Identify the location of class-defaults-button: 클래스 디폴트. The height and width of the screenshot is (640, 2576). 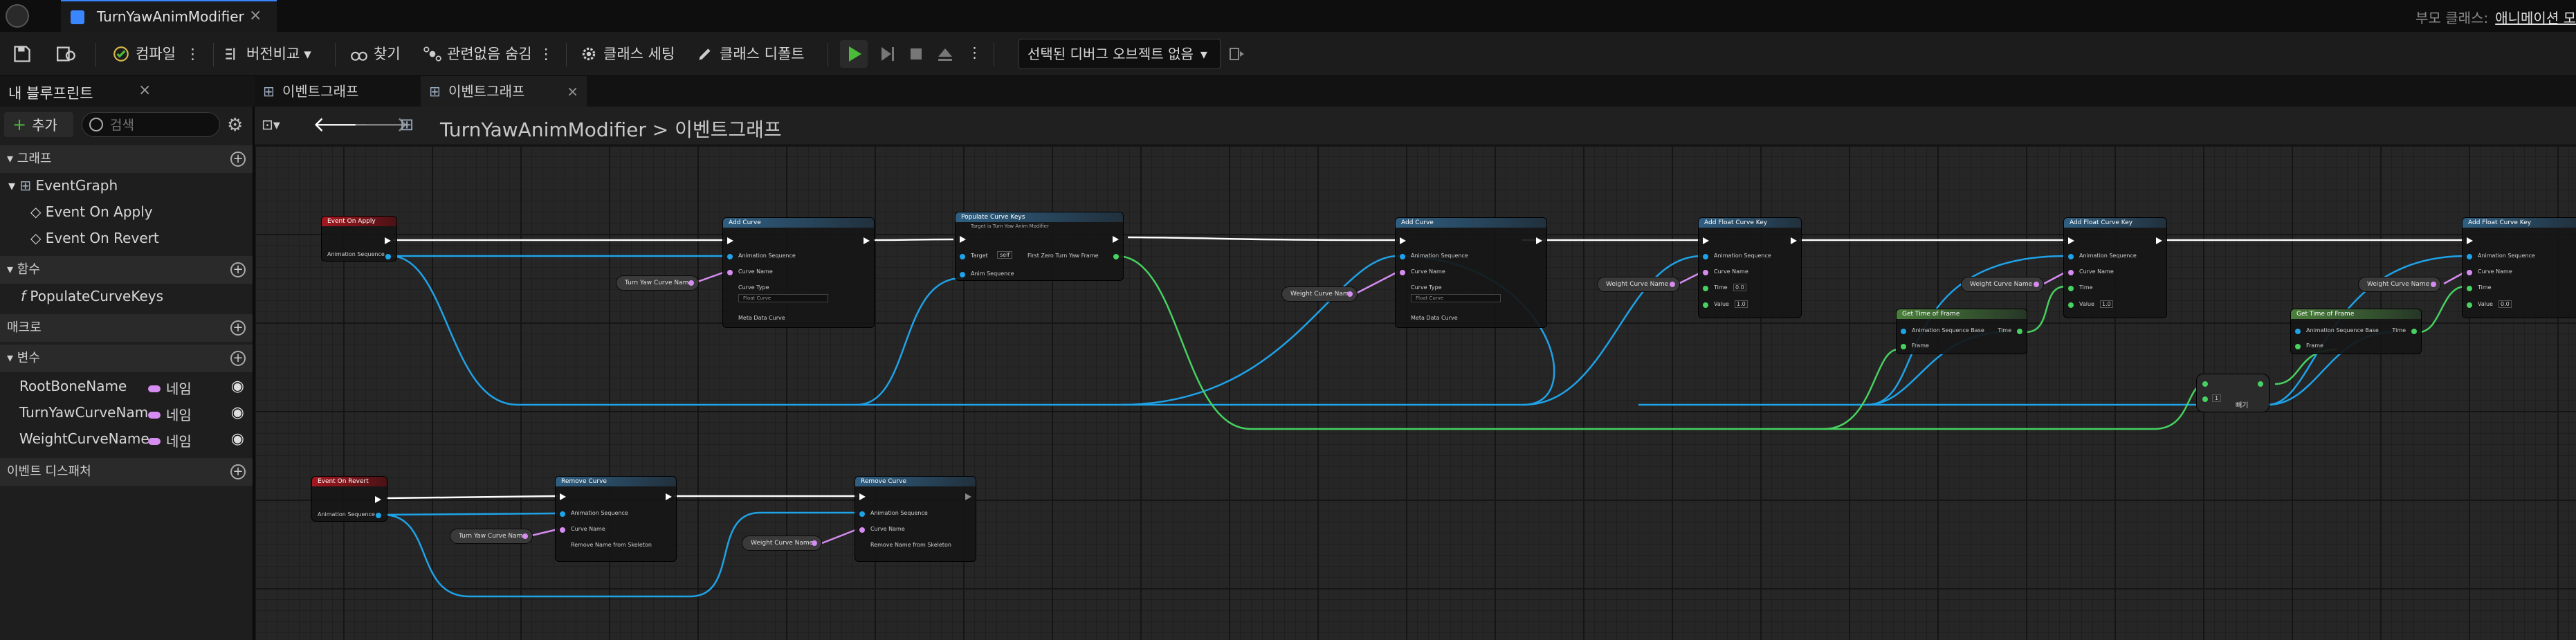
(751, 54).